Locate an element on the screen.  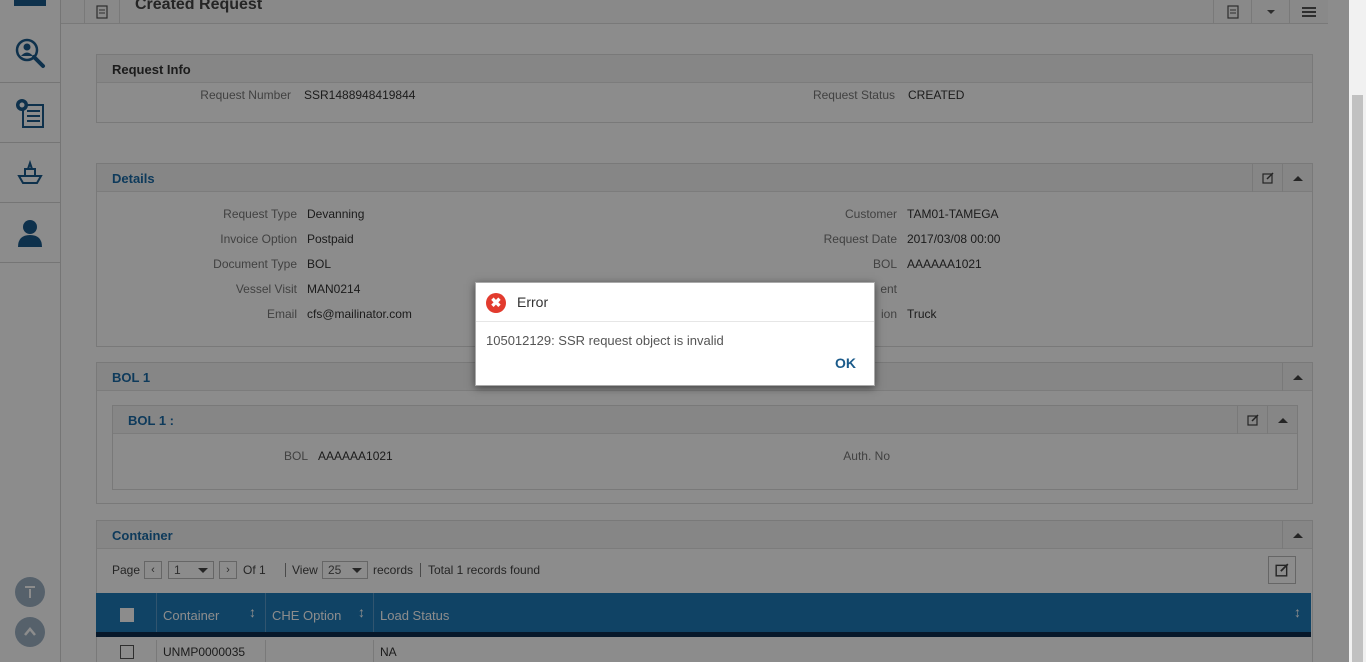
dialog-message: 105012129: SSR request object is invalid is located at coordinates (605, 340).